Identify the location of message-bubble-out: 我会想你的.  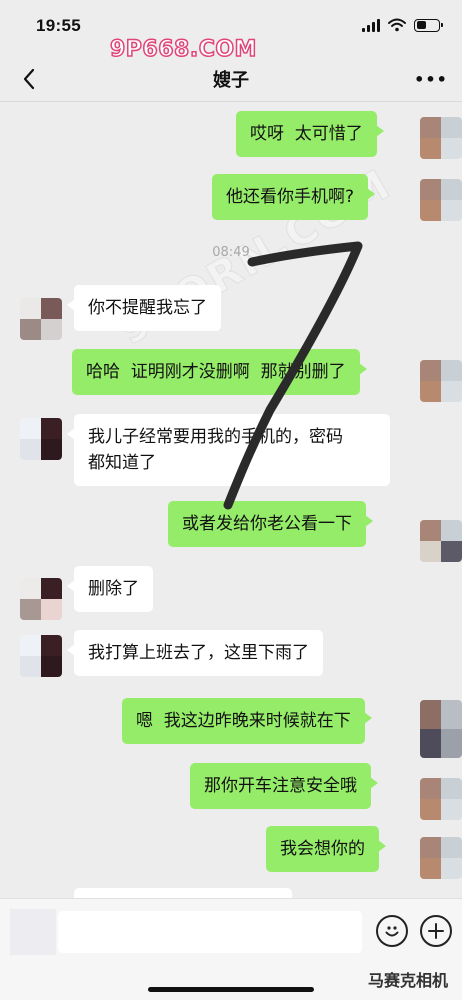
(326, 849).